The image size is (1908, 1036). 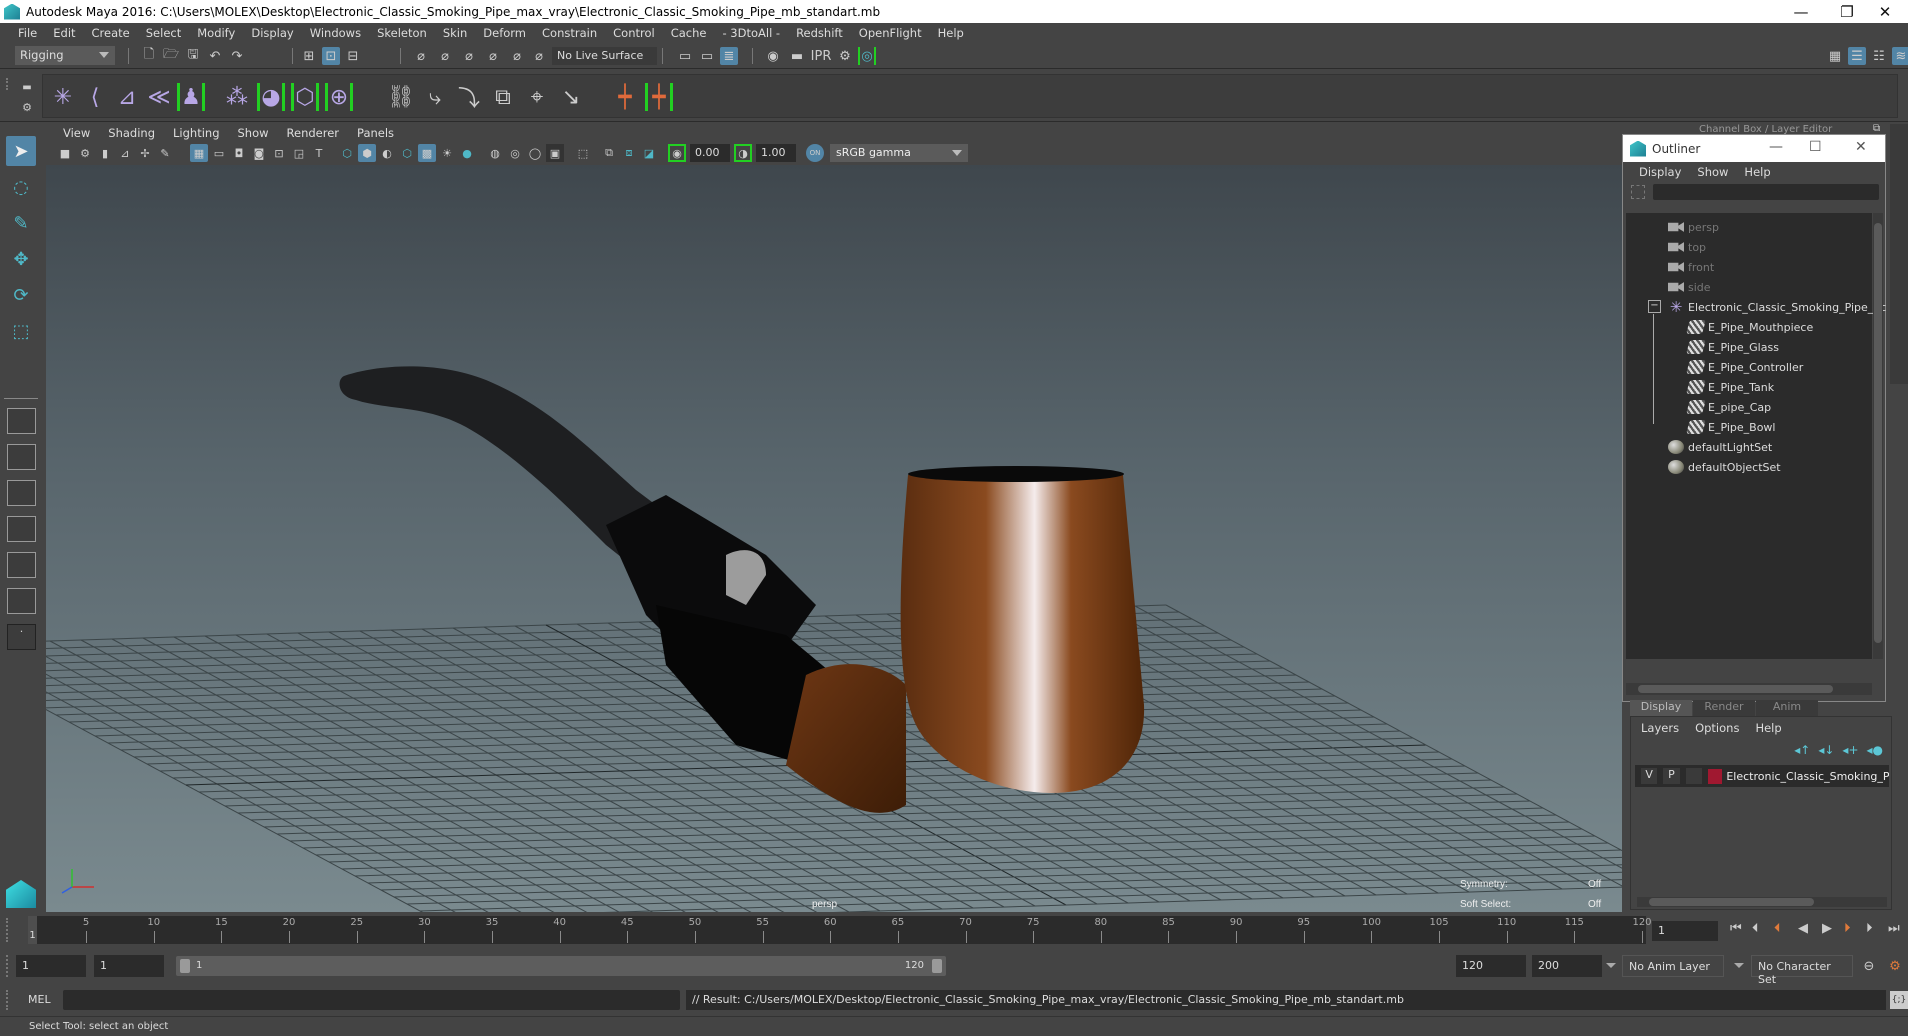 I want to click on wireframe-icon: ⬡, so click(x=347, y=153).